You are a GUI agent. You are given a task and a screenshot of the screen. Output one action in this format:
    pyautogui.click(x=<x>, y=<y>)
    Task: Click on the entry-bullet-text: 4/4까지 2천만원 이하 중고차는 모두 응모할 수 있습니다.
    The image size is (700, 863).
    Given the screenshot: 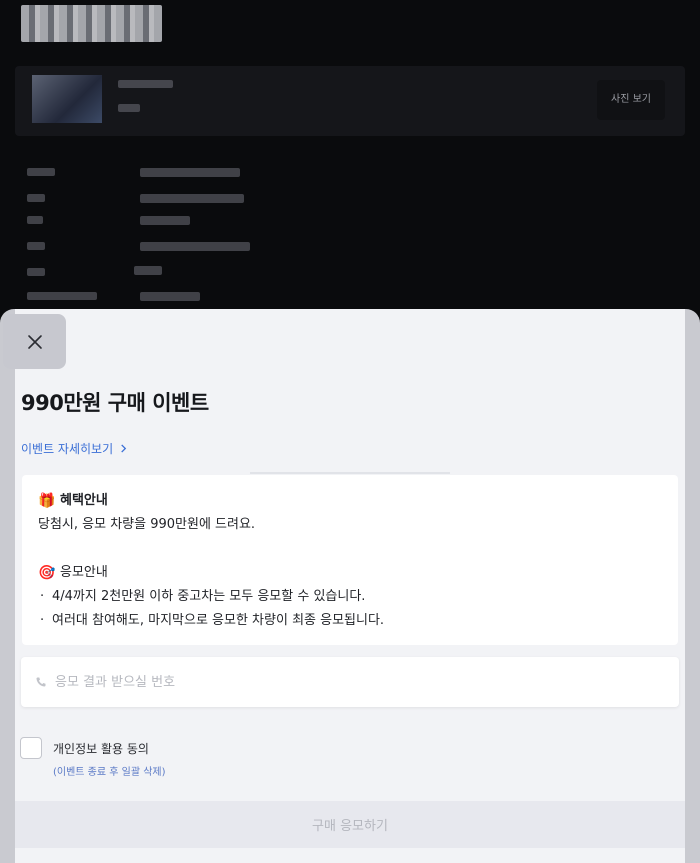 What is the action you would take?
    pyautogui.click(x=209, y=596)
    